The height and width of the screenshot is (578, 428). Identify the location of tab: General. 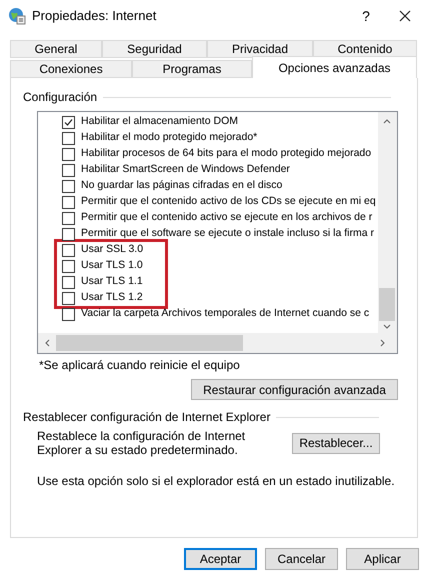
(56, 49).